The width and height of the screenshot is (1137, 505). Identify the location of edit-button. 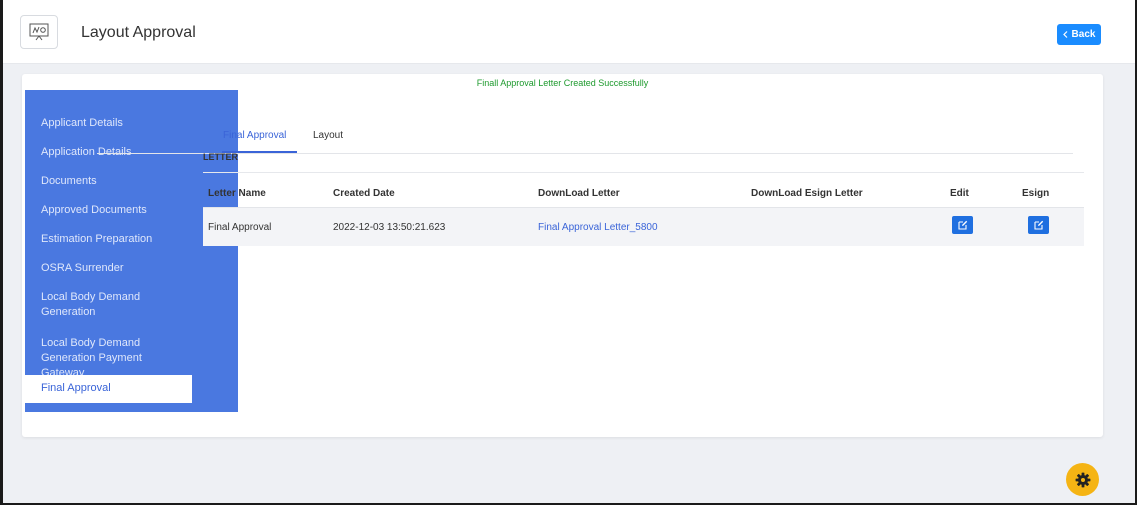
(962, 225).